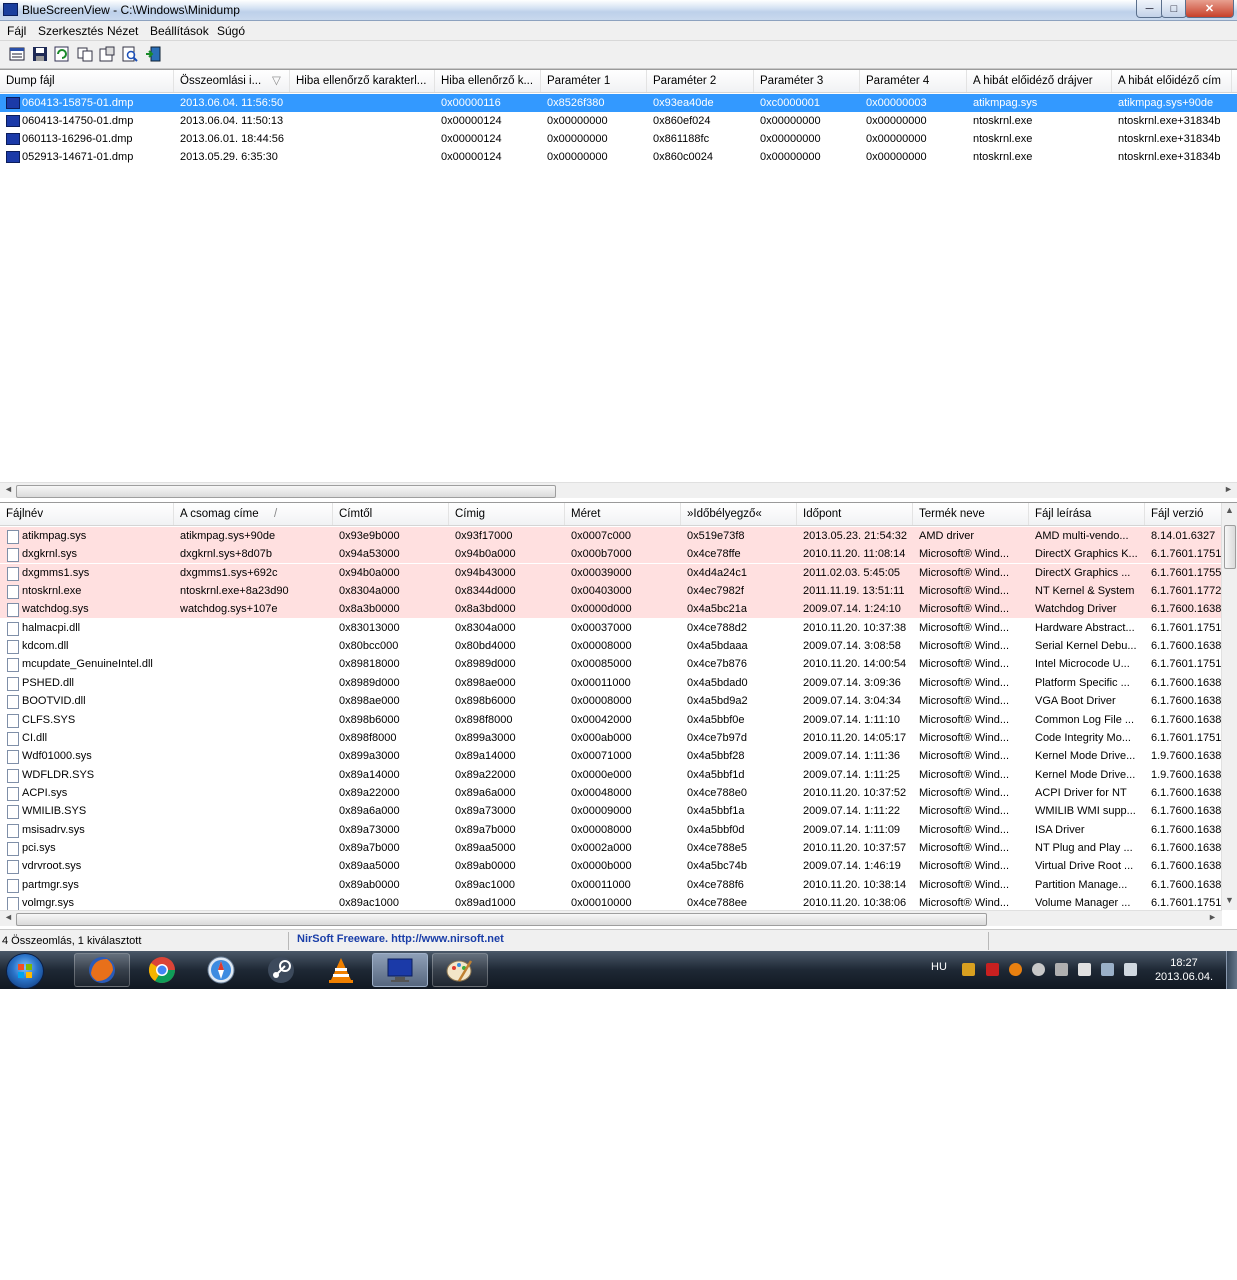  Describe the element at coordinates (231, 31) in the screenshot. I see `menu-help: Súgó` at that location.